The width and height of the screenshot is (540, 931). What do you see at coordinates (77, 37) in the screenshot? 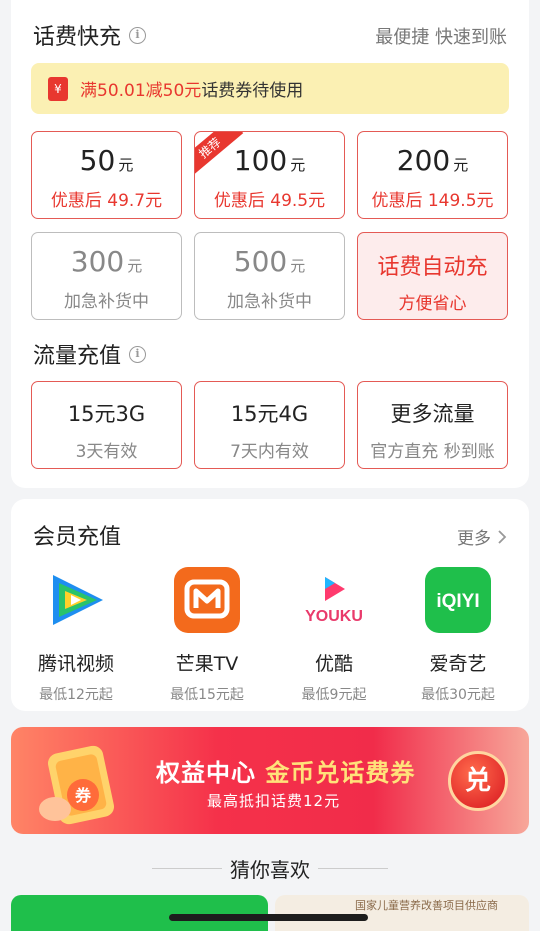
I see `recharge-title: 话费快充` at bounding box center [77, 37].